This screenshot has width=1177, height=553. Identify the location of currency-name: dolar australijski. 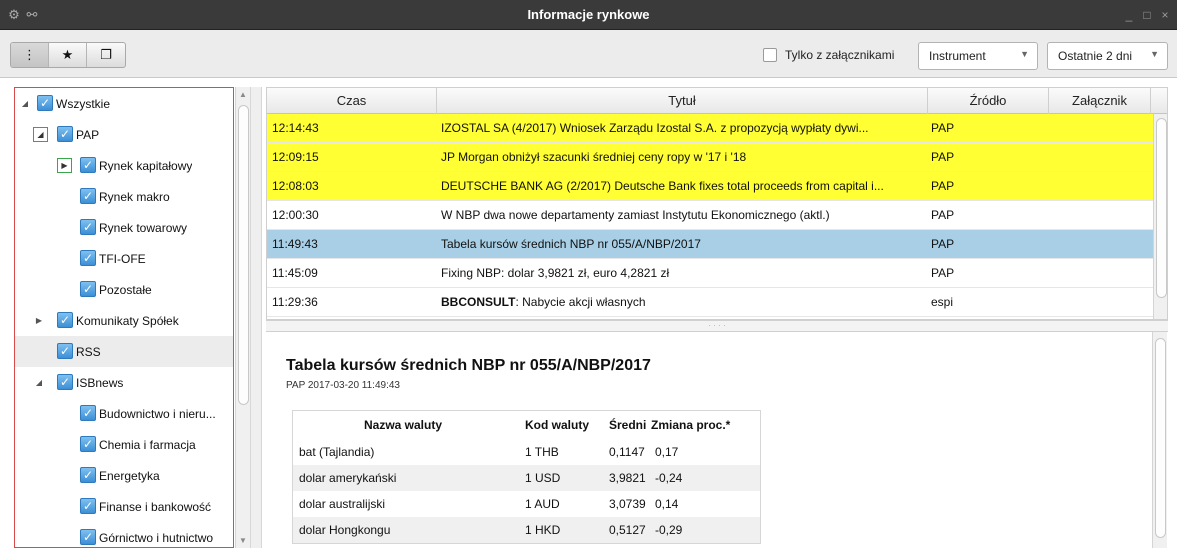
(342, 504).